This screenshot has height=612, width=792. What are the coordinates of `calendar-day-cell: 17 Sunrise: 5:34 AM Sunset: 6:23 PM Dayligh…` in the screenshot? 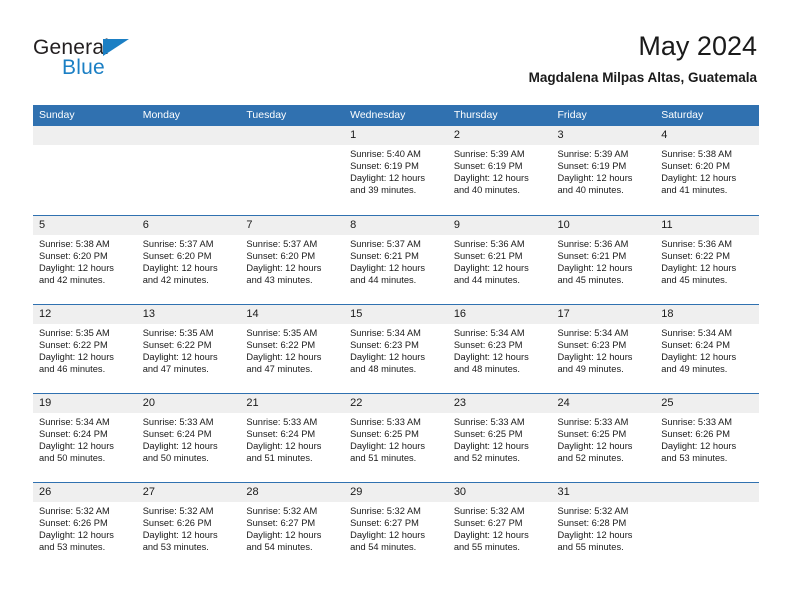 It's located at (603, 349).